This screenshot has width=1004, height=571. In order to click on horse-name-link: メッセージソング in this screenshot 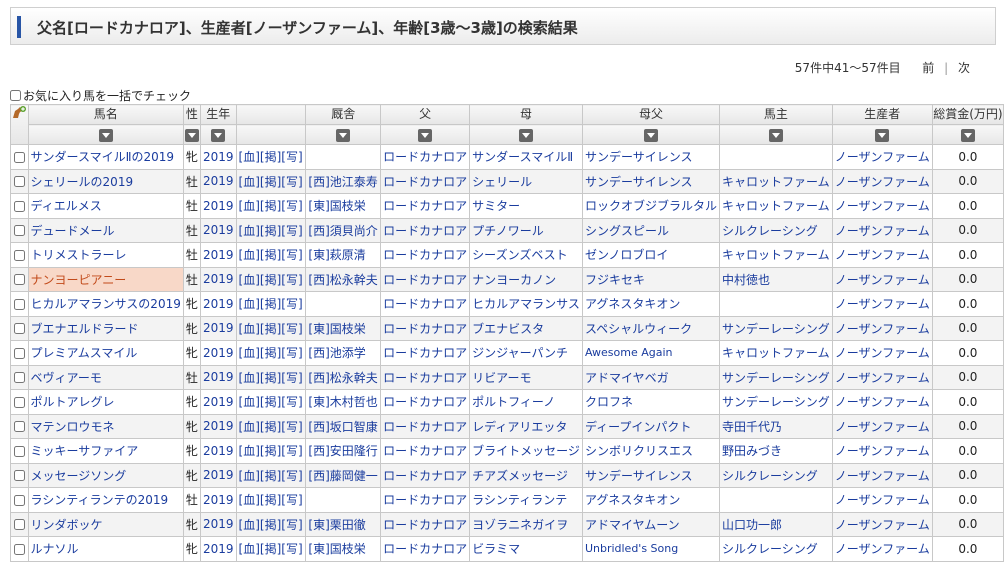, I will do `click(79, 476)`.